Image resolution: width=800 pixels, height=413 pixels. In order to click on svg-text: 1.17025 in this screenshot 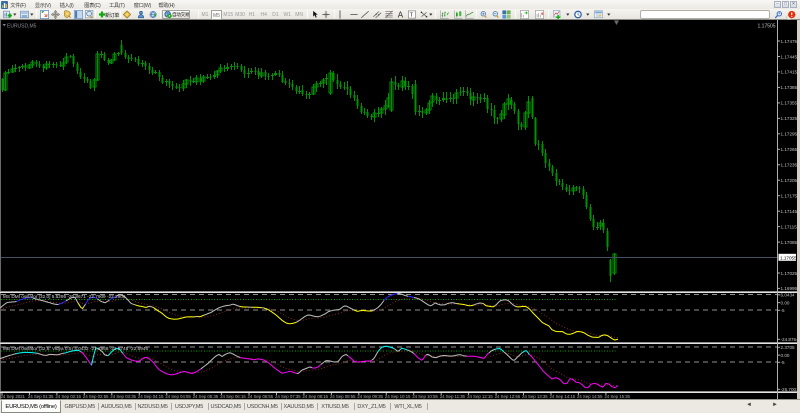, I will do `click(789, 273)`.